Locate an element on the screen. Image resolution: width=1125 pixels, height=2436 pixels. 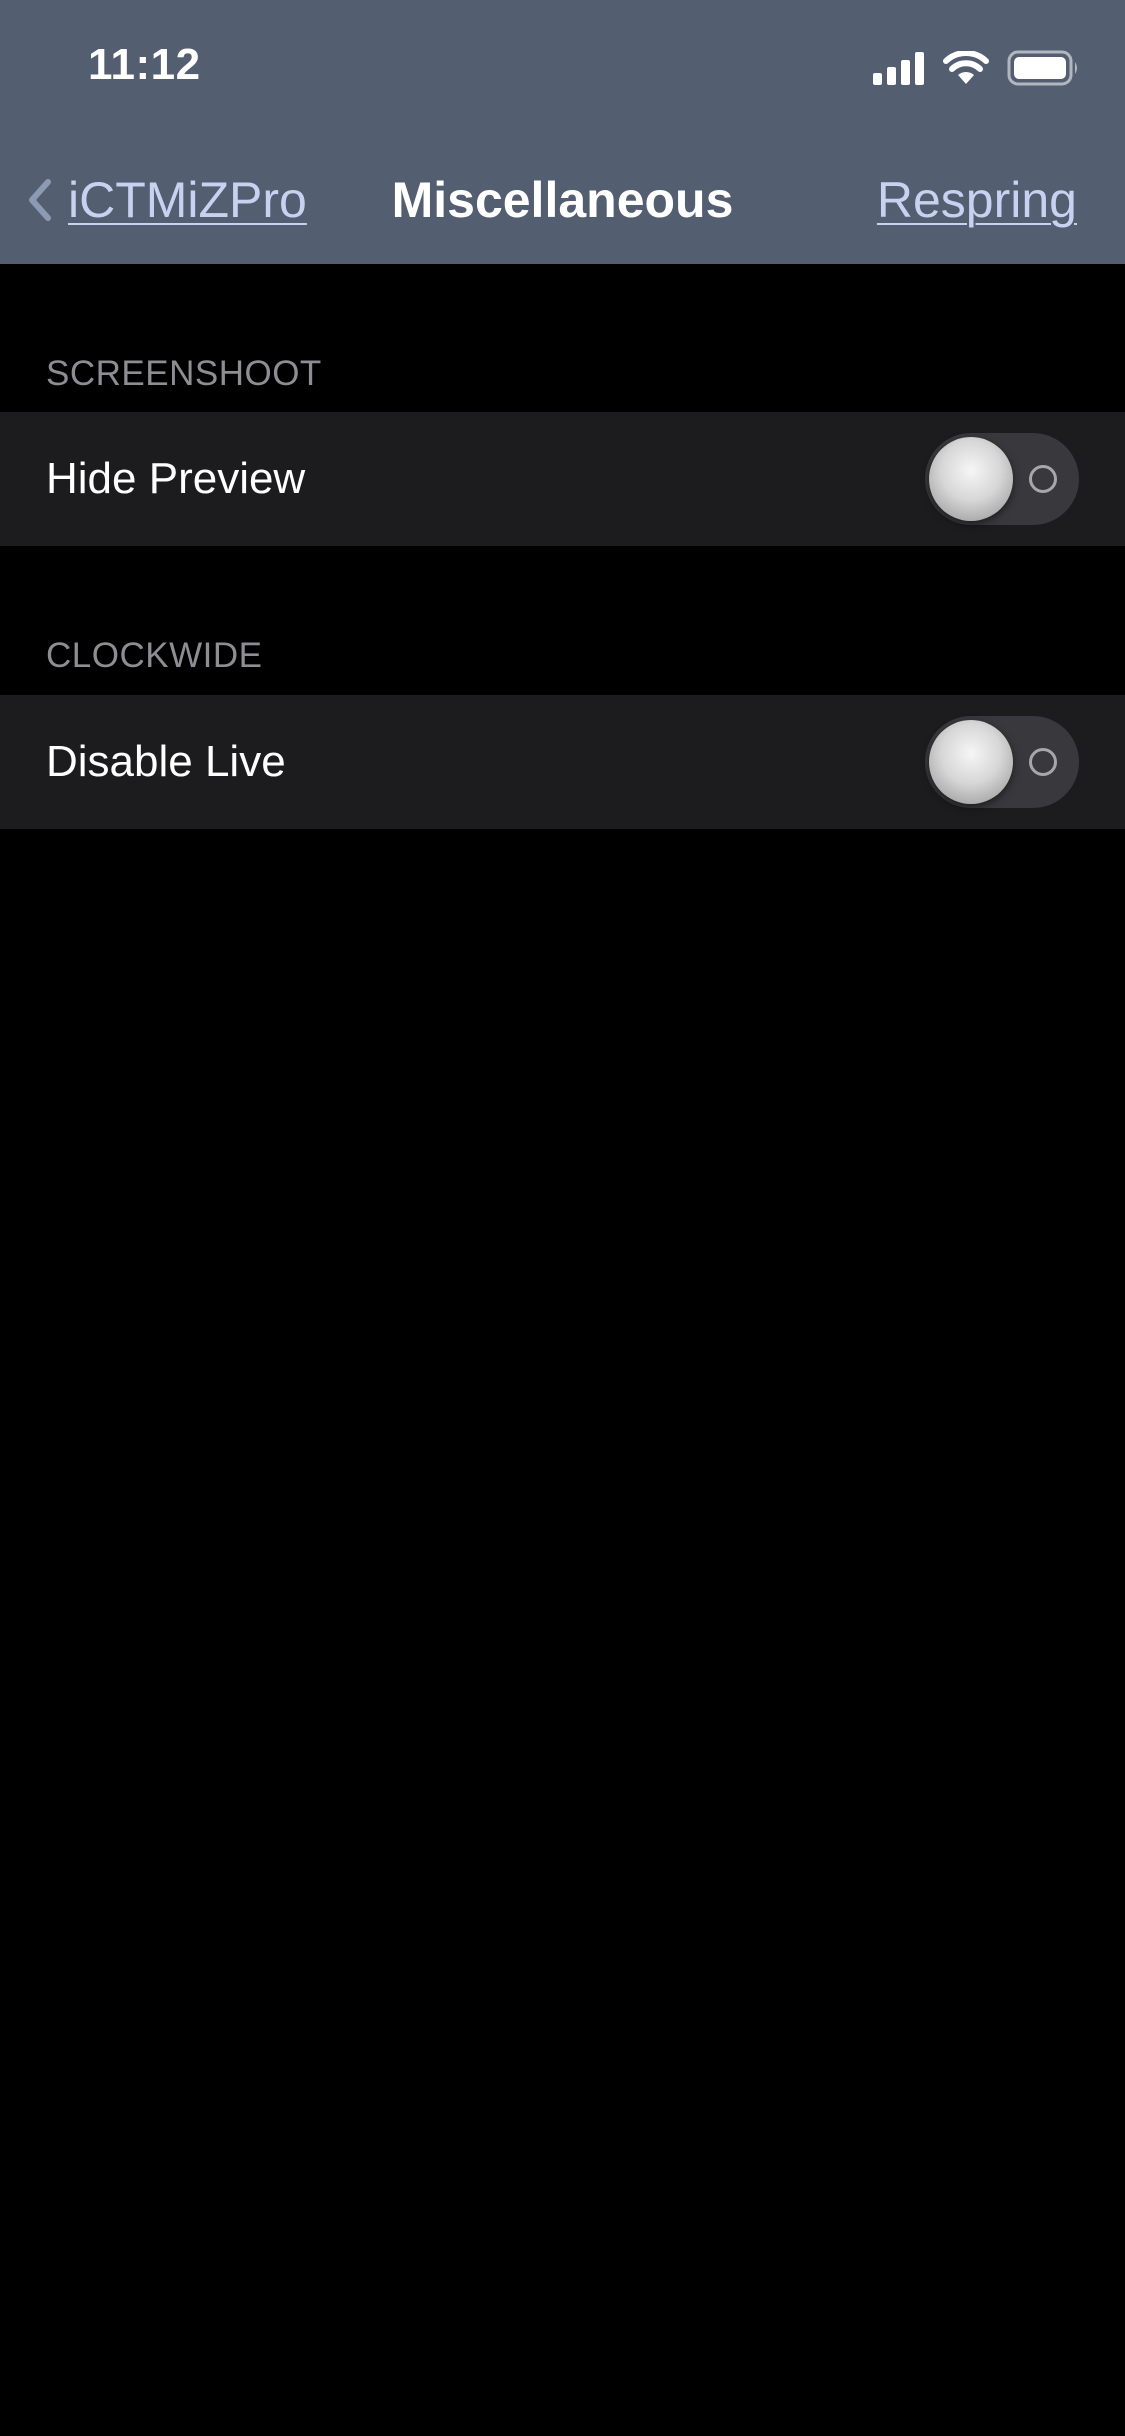
back-button: iCTMiZPro is located at coordinates (166, 200).